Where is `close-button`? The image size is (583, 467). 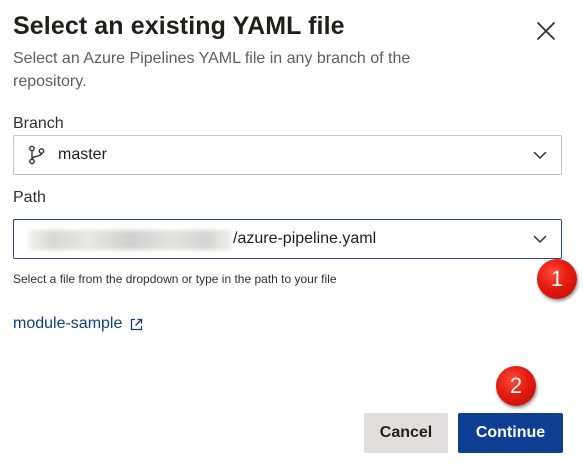 close-button is located at coordinates (546, 31).